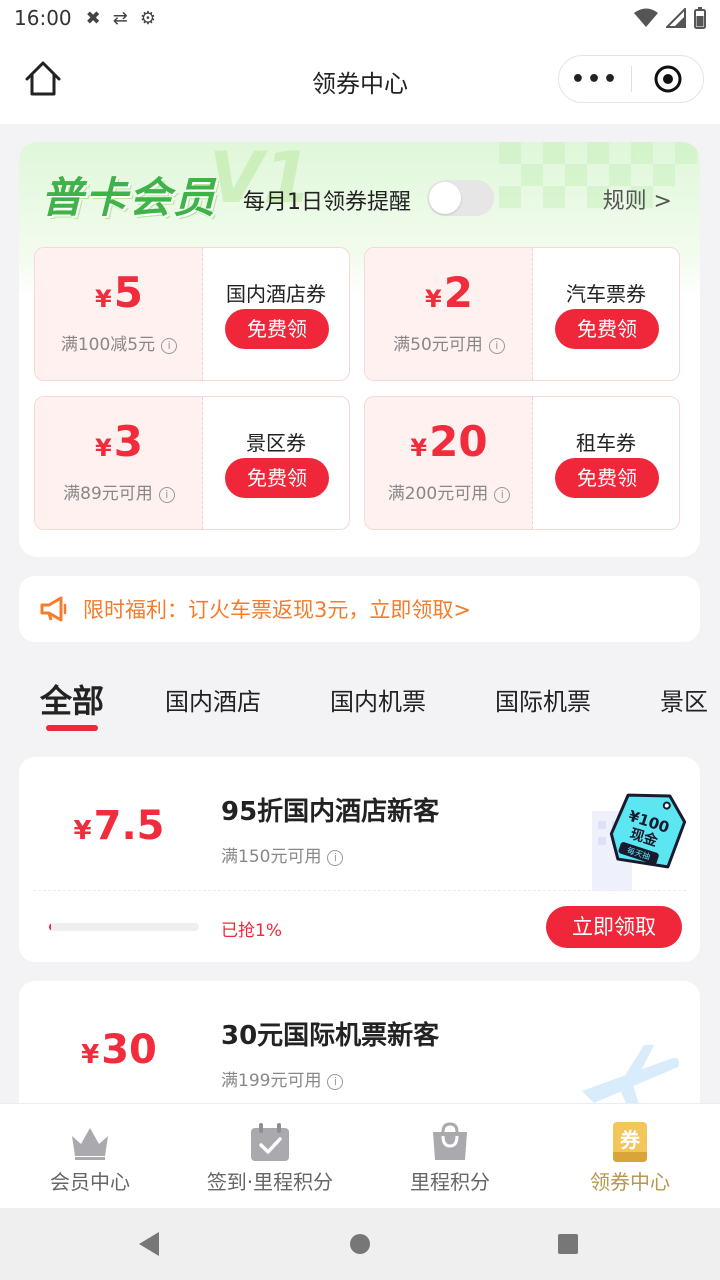  What do you see at coordinates (50, 927) in the screenshot?
I see `progress-fill` at bounding box center [50, 927].